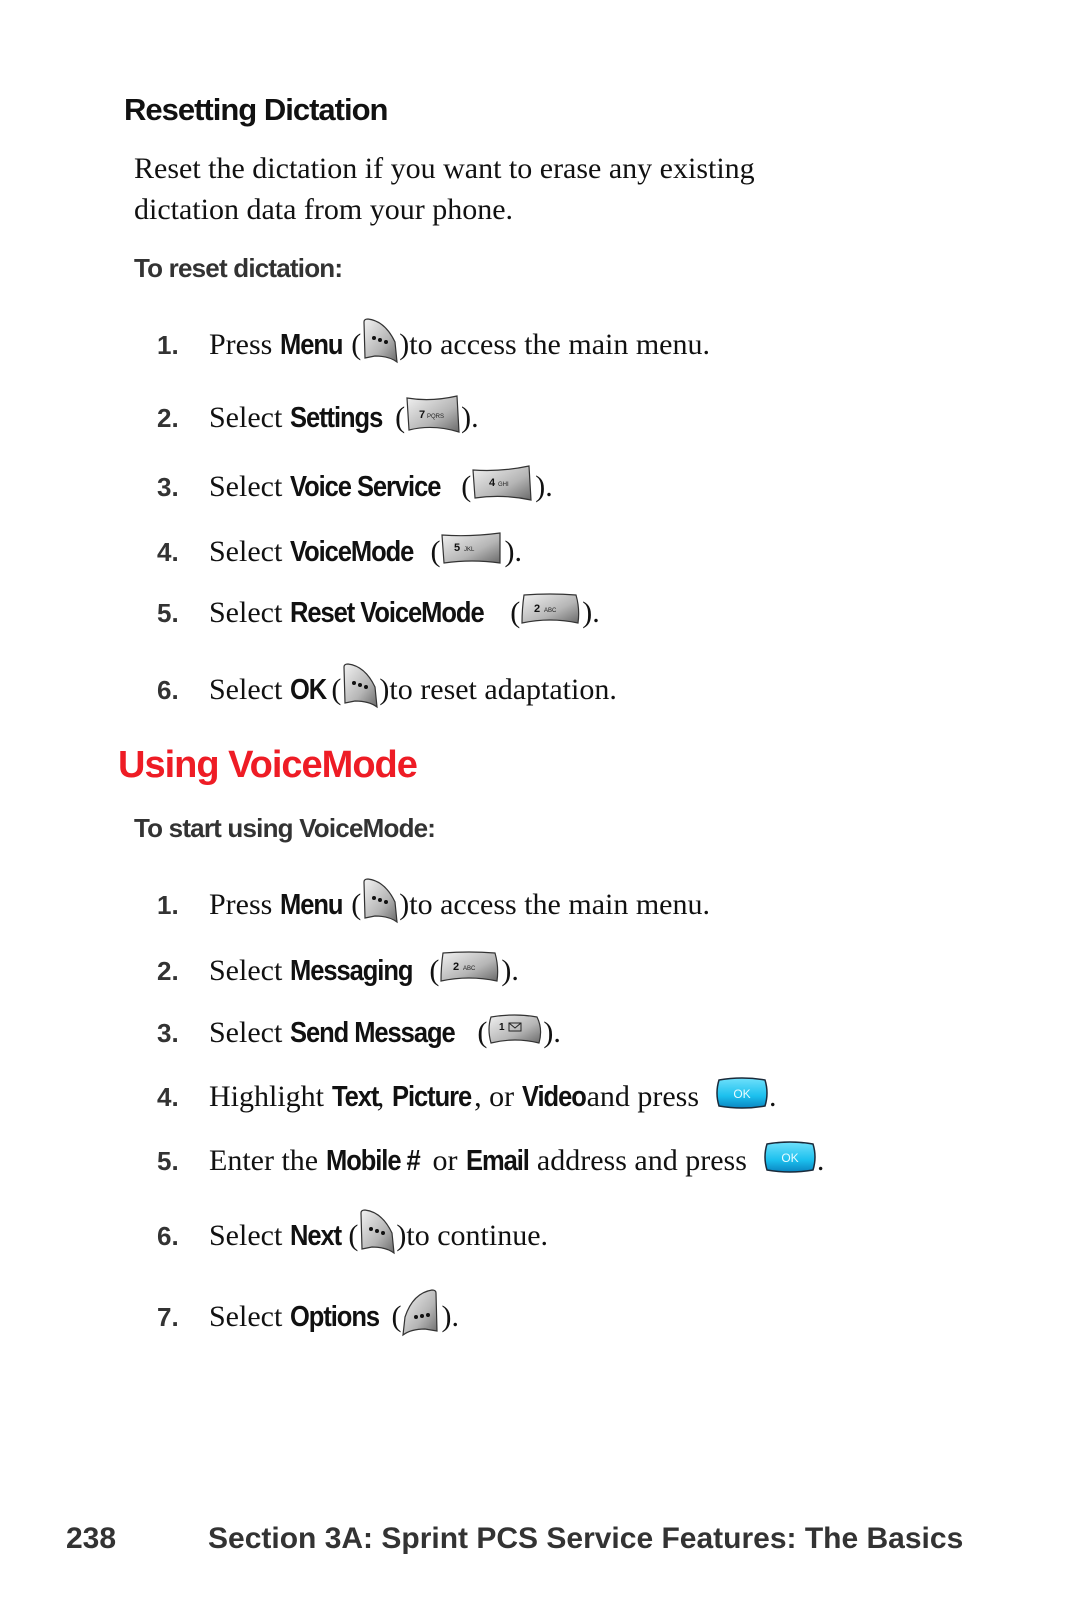 The width and height of the screenshot is (1080, 1620). Describe the element at coordinates (497, 1160) in the screenshot. I see `step-keyword-email: Email` at that location.